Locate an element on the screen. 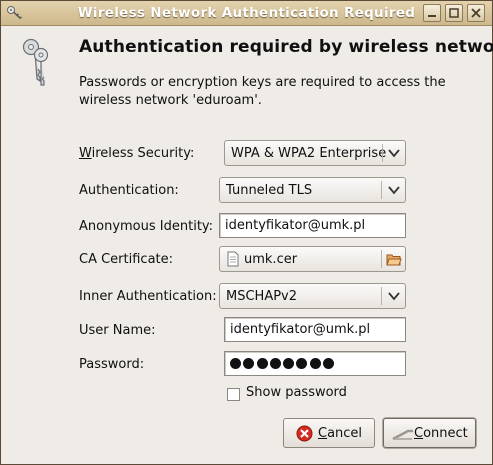 Image resolution: width=493 pixels, height=465 pixels. cancel-label: Cancel is located at coordinates (340, 433).